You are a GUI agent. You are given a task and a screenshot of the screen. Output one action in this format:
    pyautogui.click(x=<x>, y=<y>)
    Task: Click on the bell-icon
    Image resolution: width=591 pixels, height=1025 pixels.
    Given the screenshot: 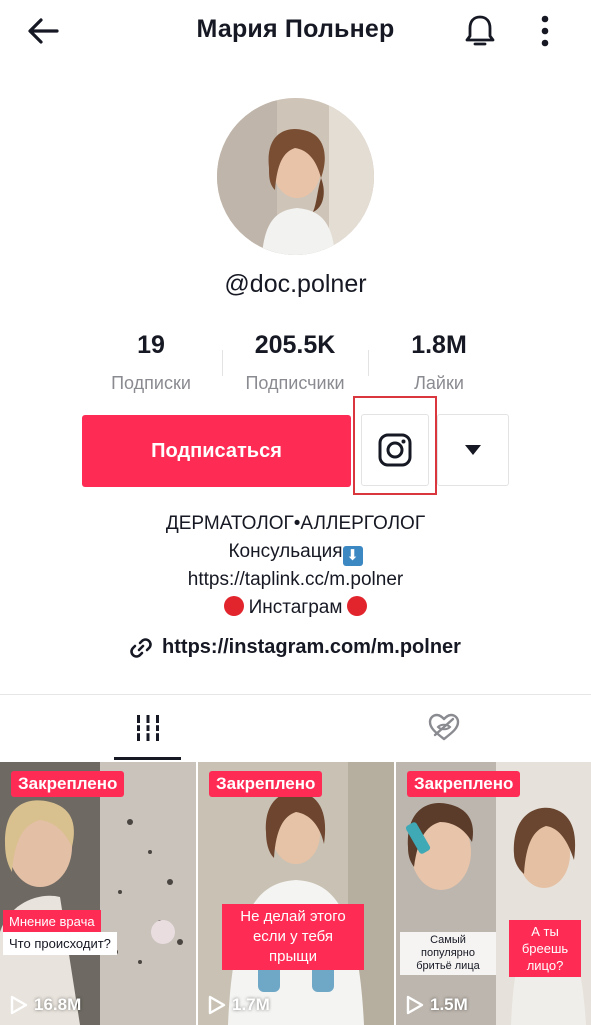 What is the action you would take?
    pyautogui.click(x=480, y=30)
    